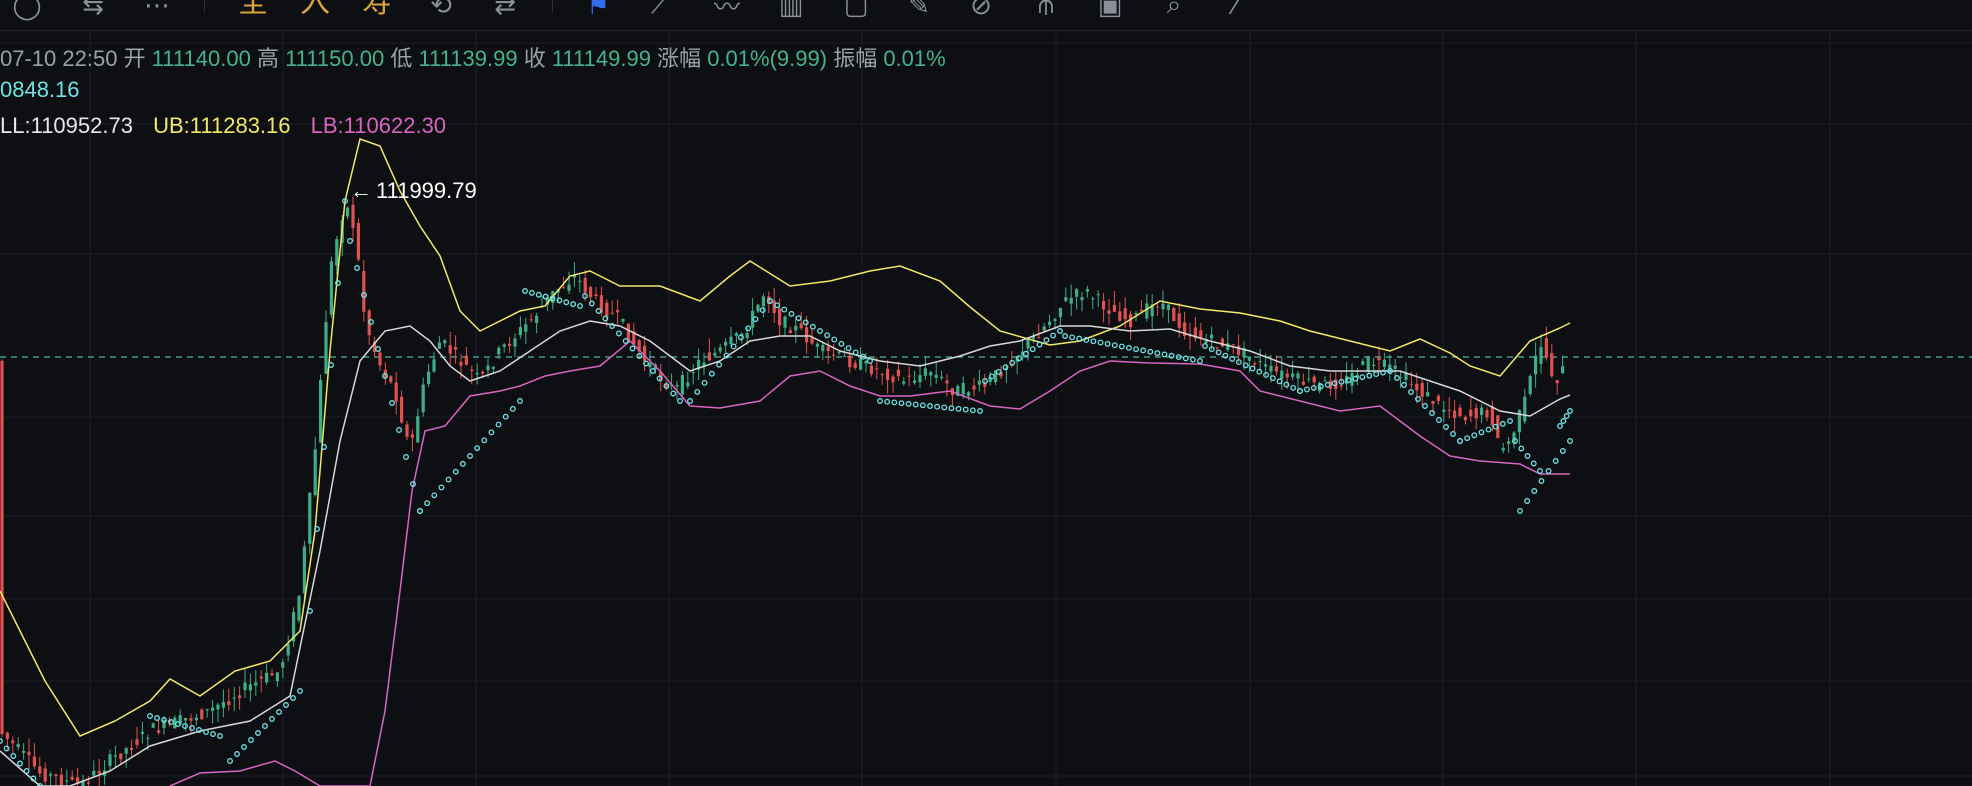  What do you see at coordinates (157, 10) in the screenshot?
I see `more-icon: ⋯` at bounding box center [157, 10].